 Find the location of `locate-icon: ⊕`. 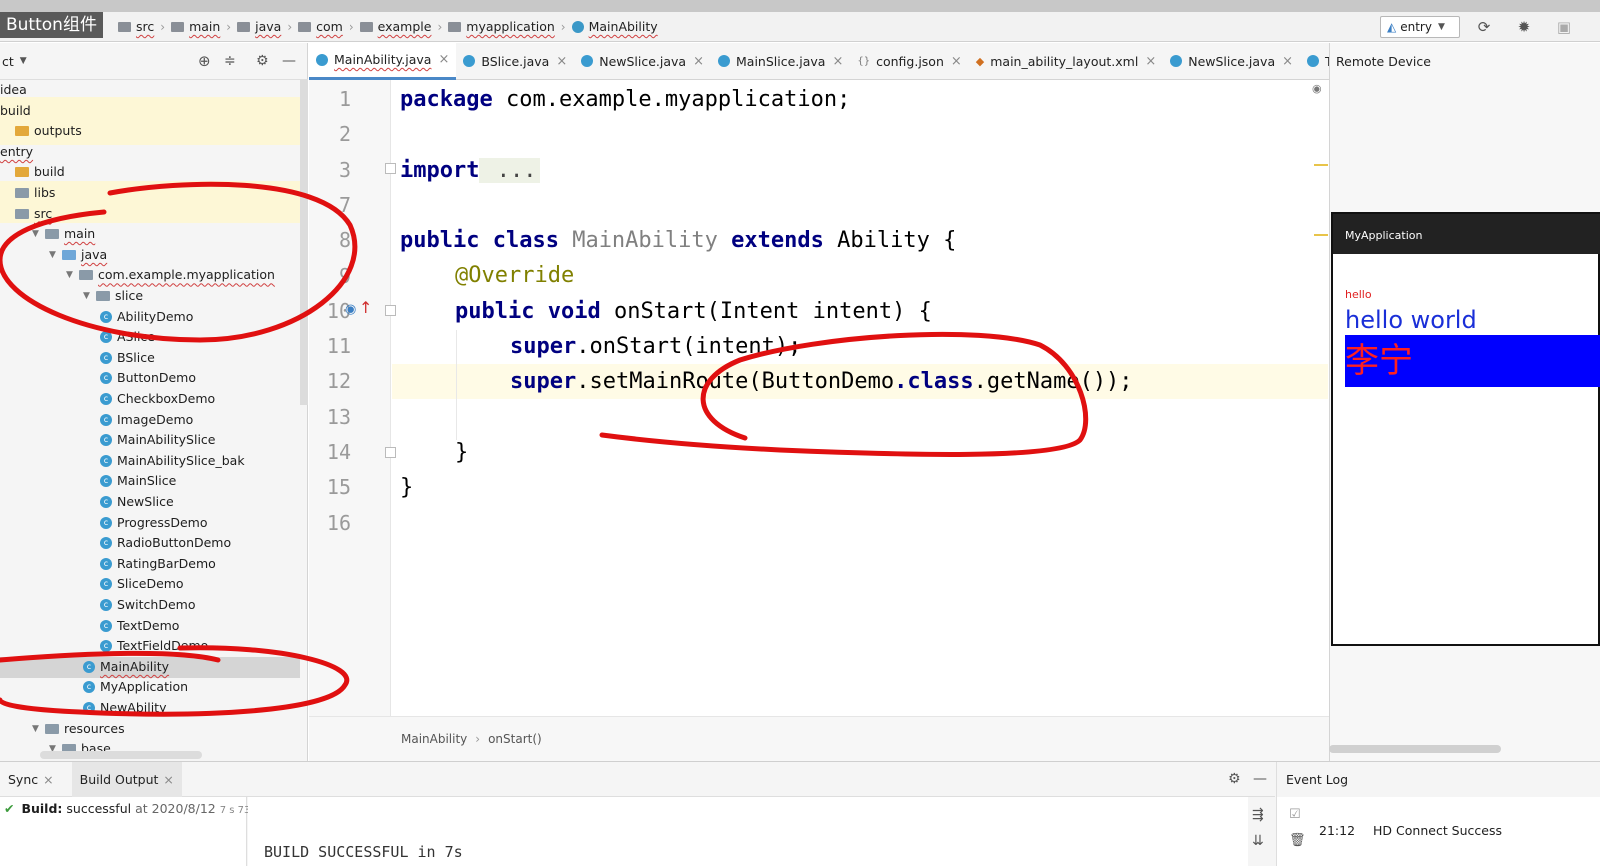

locate-icon: ⊕ is located at coordinates (204, 61).